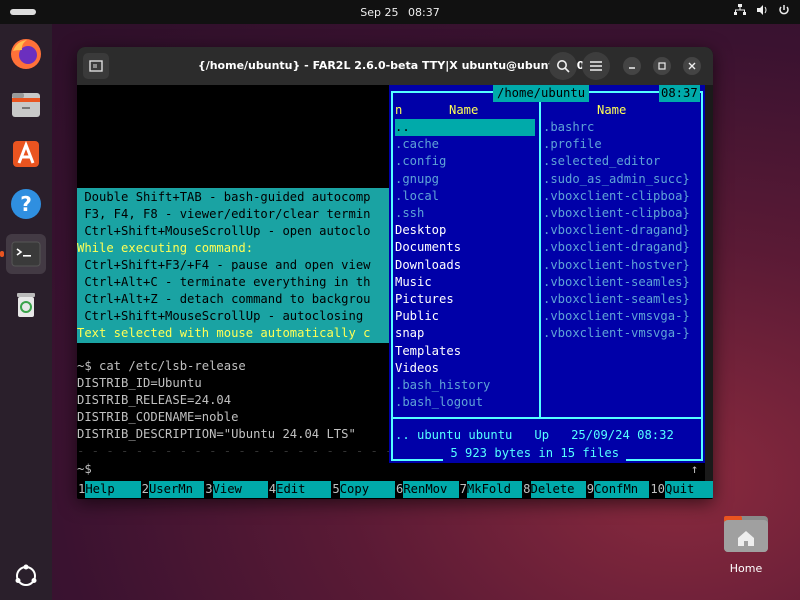 This screenshot has width=800, height=600. Describe the element at coordinates (746, 536) in the screenshot. I see `desktop-home` at that location.